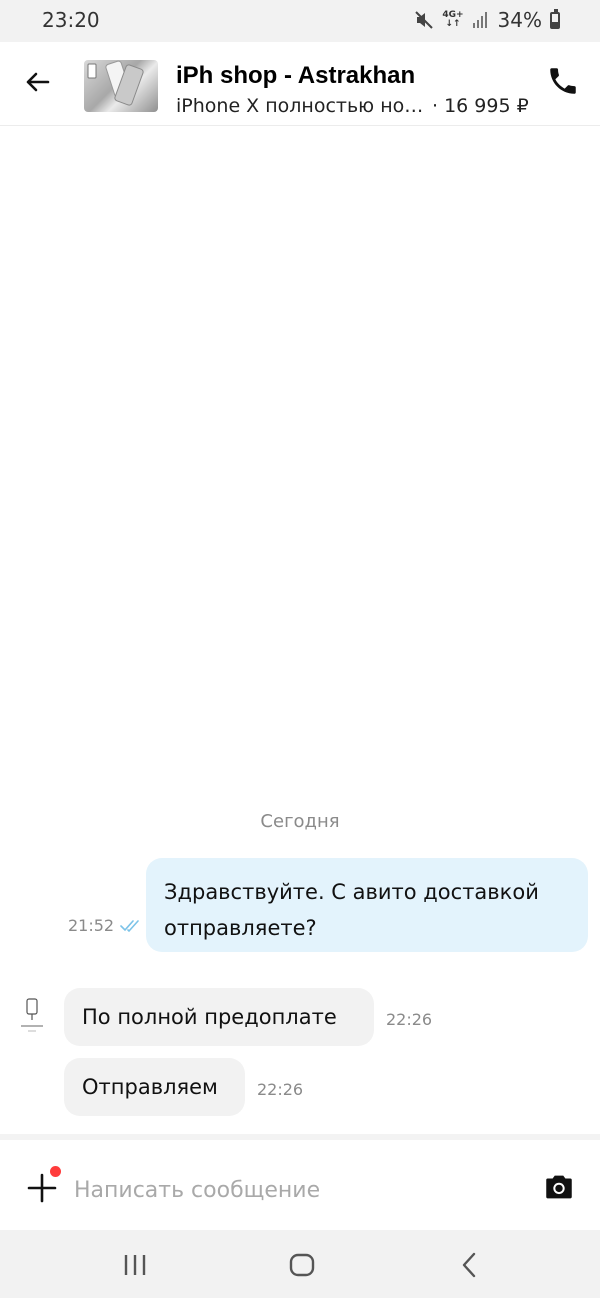 This screenshot has height=1298, width=600. I want to click on recent-apps-icon, so click(135, 1265).